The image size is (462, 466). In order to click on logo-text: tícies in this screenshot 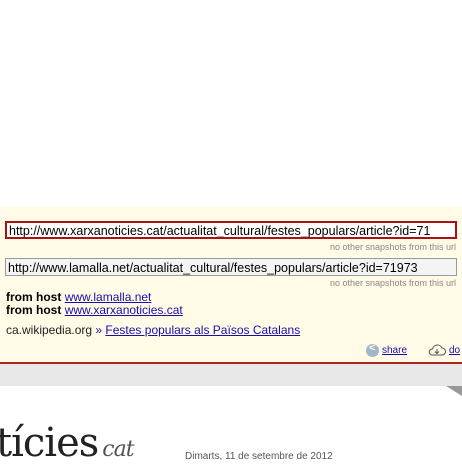, I will do `click(49, 443)`.